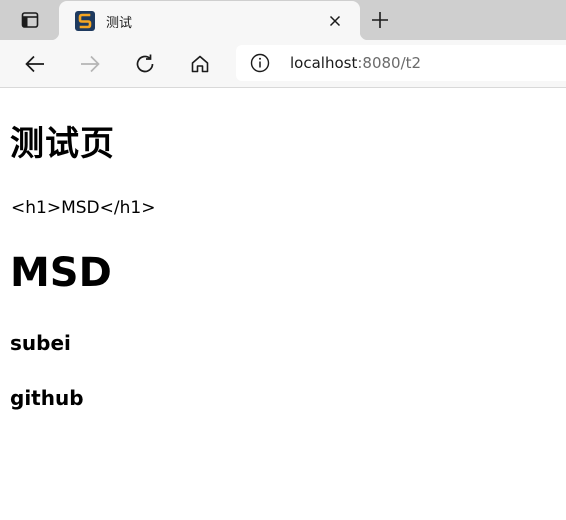  I want to click on heading-github: github, so click(47, 398).